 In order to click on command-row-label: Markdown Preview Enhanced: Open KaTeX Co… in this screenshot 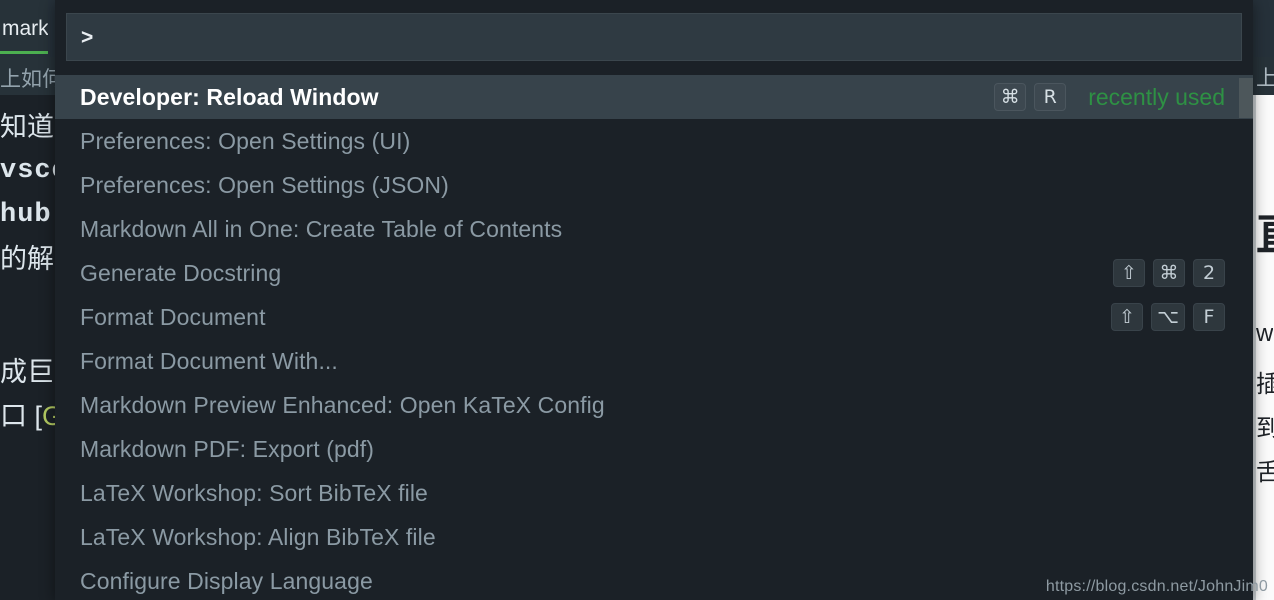, I will do `click(342, 404)`.